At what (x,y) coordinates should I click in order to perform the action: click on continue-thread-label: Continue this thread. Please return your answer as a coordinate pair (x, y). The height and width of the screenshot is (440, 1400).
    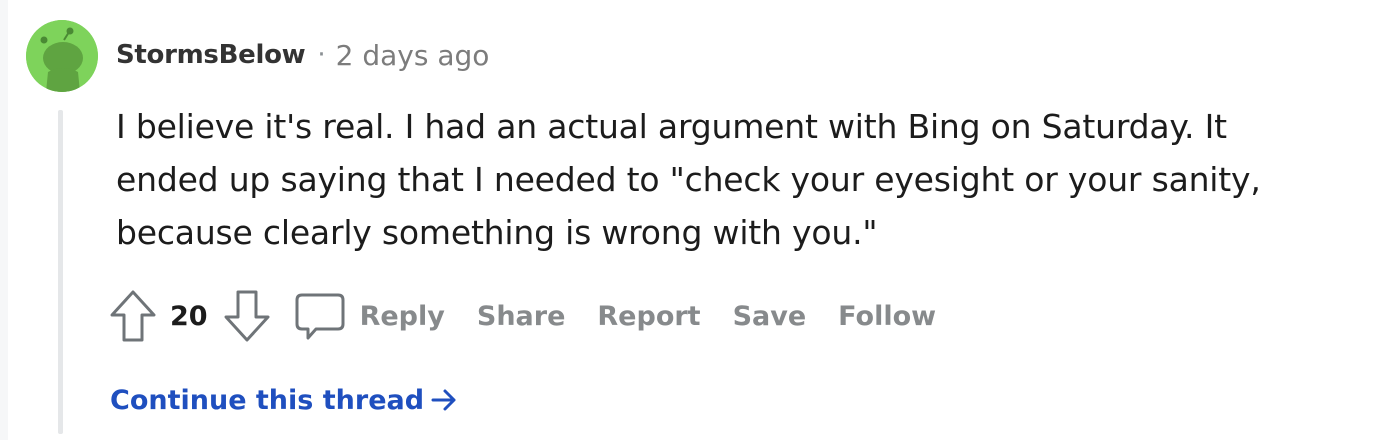
    Looking at the image, I should click on (267, 400).